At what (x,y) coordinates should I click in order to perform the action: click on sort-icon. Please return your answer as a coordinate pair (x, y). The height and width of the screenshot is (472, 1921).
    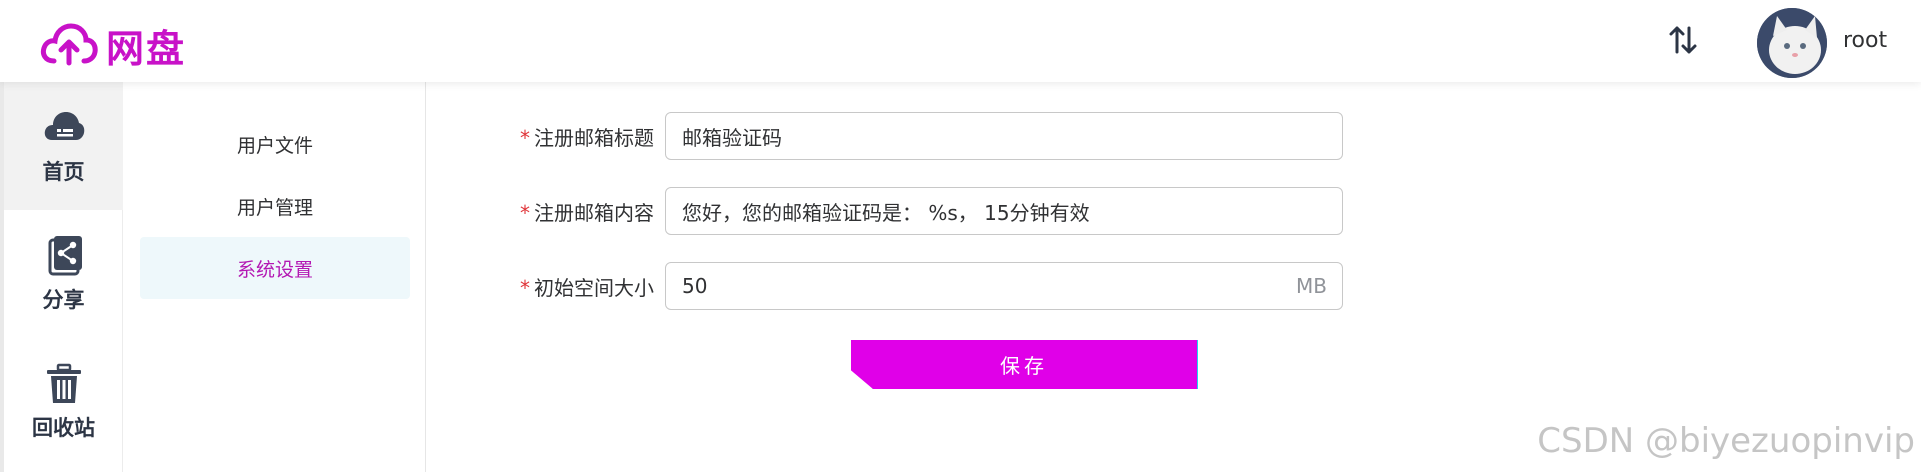
    Looking at the image, I should click on (1683, 40).